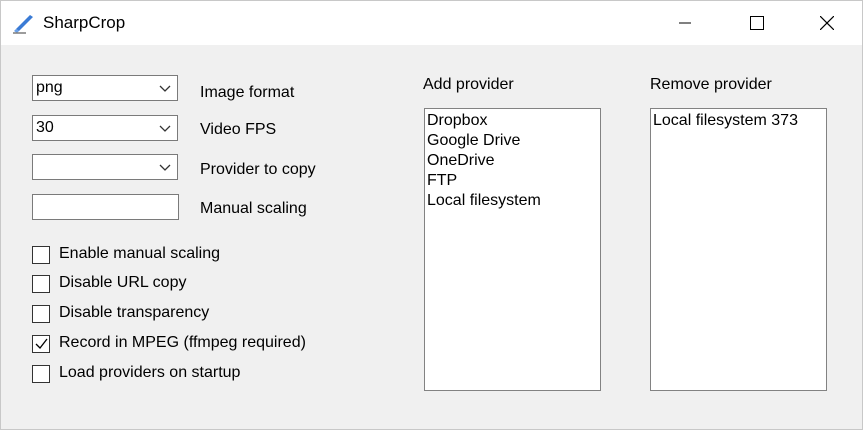 The height and width of the screenshot is (430, 863). What do you see at coordinates (105, 167) in the screenshot?
I see `provider-to-copy-select` at bounding box center [105, 167].